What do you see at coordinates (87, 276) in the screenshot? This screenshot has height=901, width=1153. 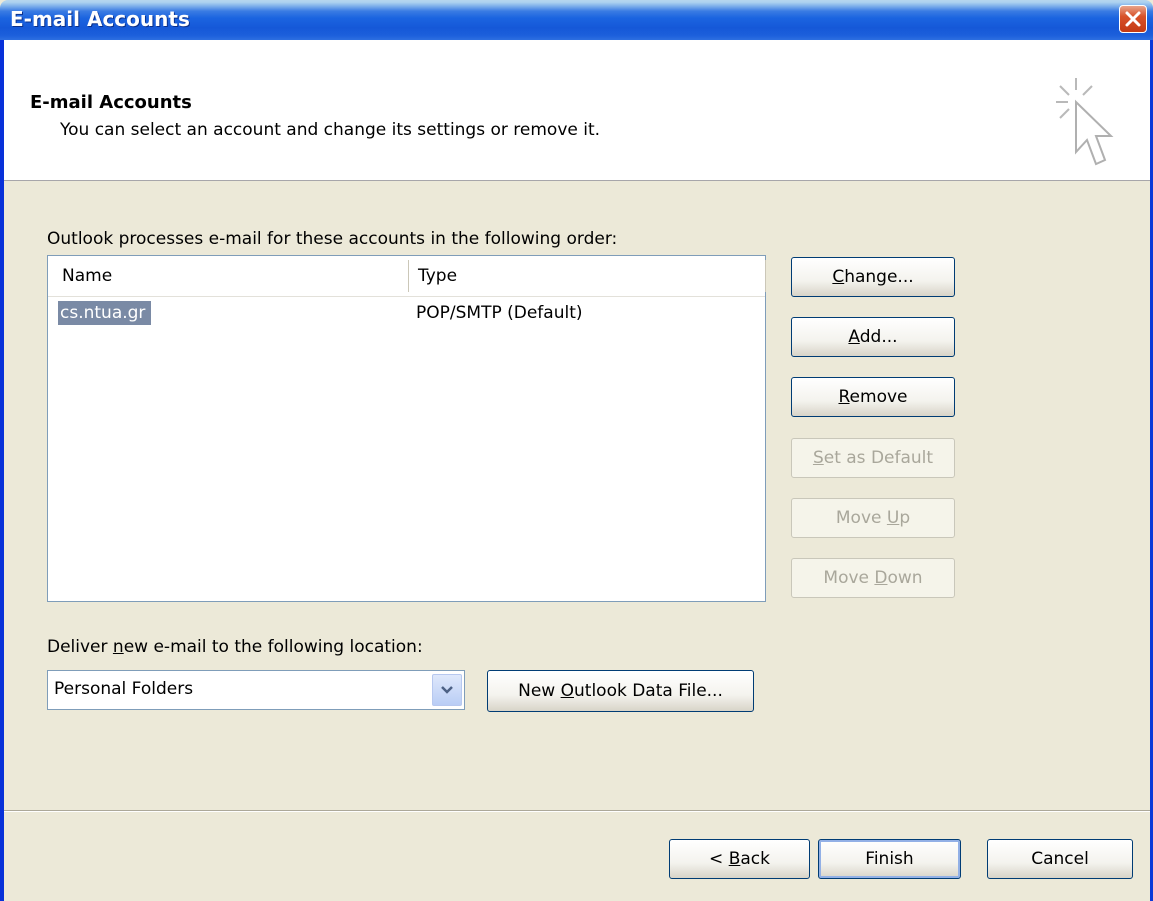 I see `column-header-name: Name` at bounding box center [87, 276].